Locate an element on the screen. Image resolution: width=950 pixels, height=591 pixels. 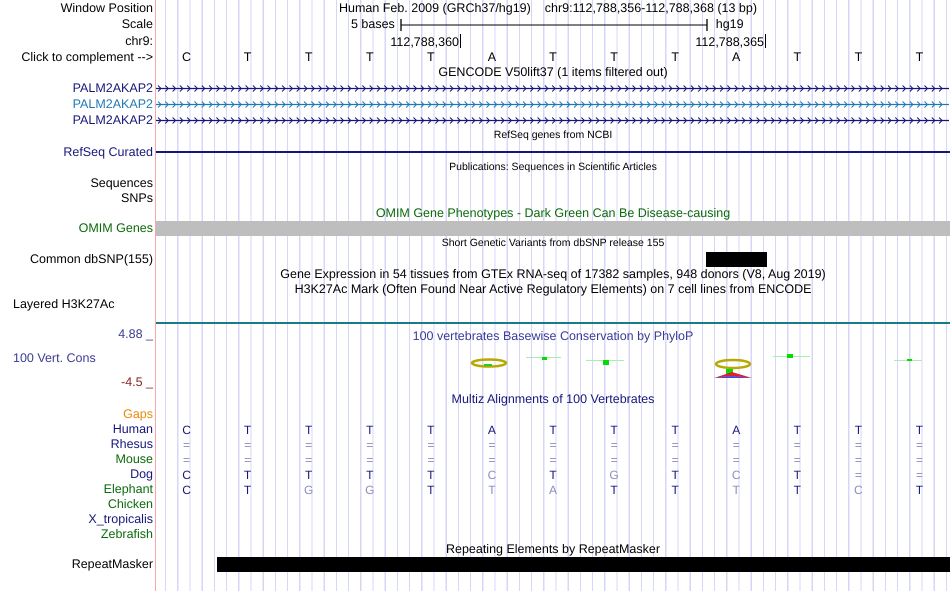
row-label: Scale is located at coordinates (137, 24).